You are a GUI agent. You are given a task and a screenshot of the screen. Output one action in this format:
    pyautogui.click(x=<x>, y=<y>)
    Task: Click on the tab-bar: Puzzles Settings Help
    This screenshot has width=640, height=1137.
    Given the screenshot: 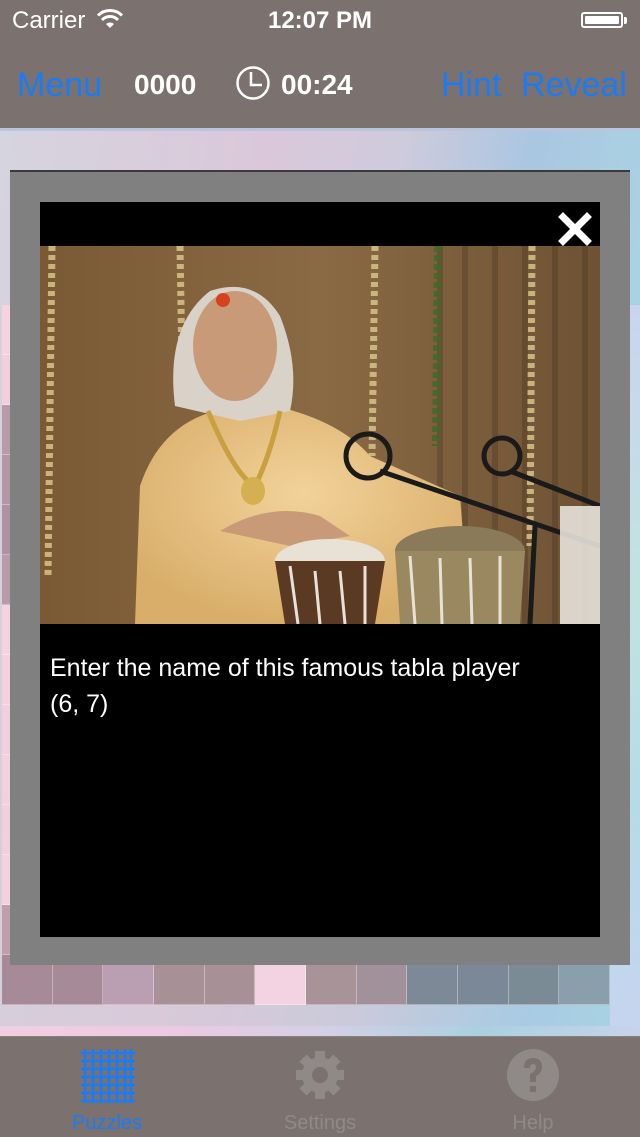 What is the action you would take?
    pyautogui.click(x=320, y=1086)
    